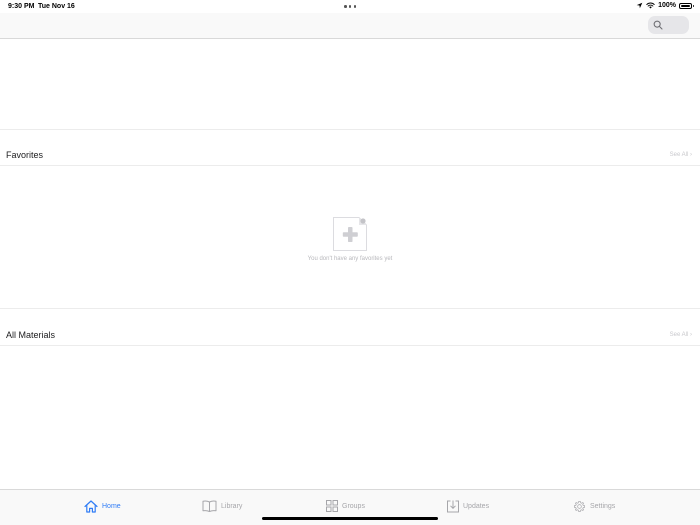  What do you see at coordinates (25, 155) in the screenshot?
I see `favorites-title: Favorites` at bounding box center [25, 155].